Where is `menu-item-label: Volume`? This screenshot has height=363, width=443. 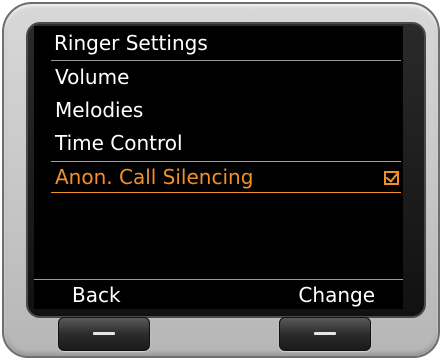 menu-item-label: Volume is located at coordinates (92, 77).